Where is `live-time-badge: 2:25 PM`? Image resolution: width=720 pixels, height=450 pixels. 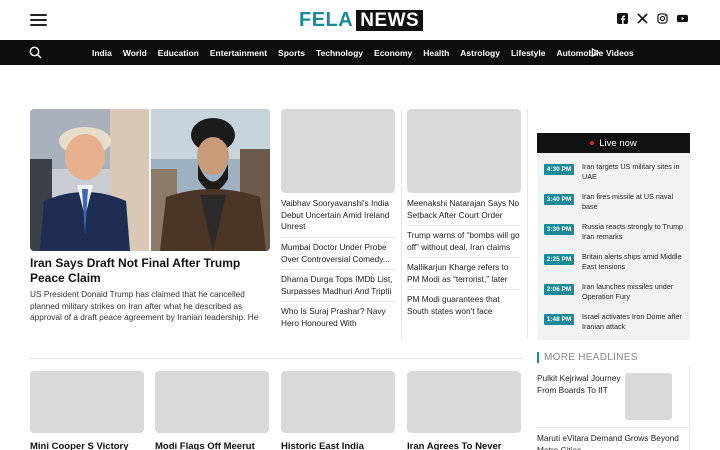
live-time-badge: 2:25 PM is located at coordinates (559, 259).